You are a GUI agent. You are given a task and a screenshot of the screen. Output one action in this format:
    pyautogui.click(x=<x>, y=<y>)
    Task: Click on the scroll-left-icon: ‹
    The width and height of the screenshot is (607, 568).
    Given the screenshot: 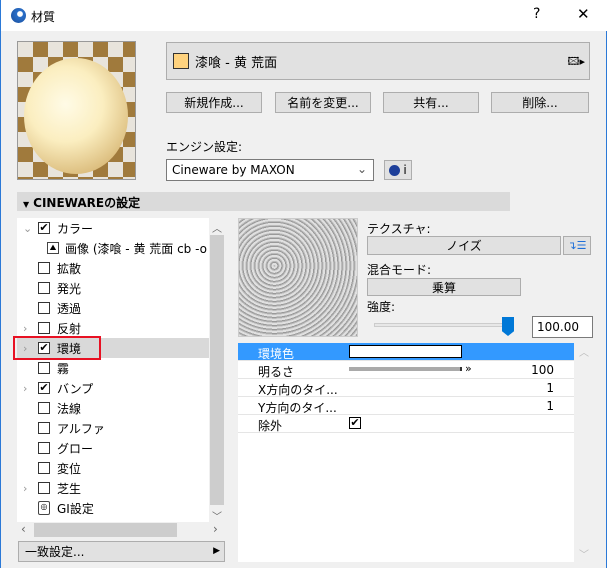 What is the action you would take?
    pyautogui.click(x=23, y=529)
    